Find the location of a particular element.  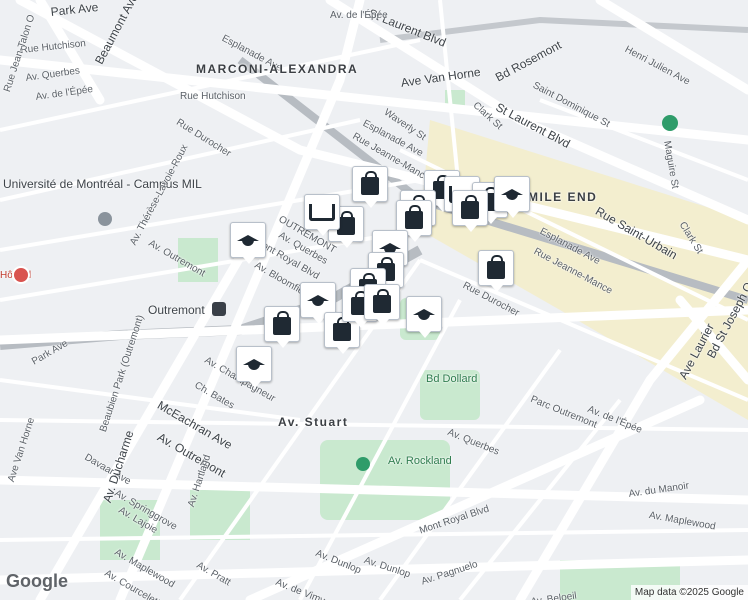

metro-station-icon is located at coordinates (219, 309).